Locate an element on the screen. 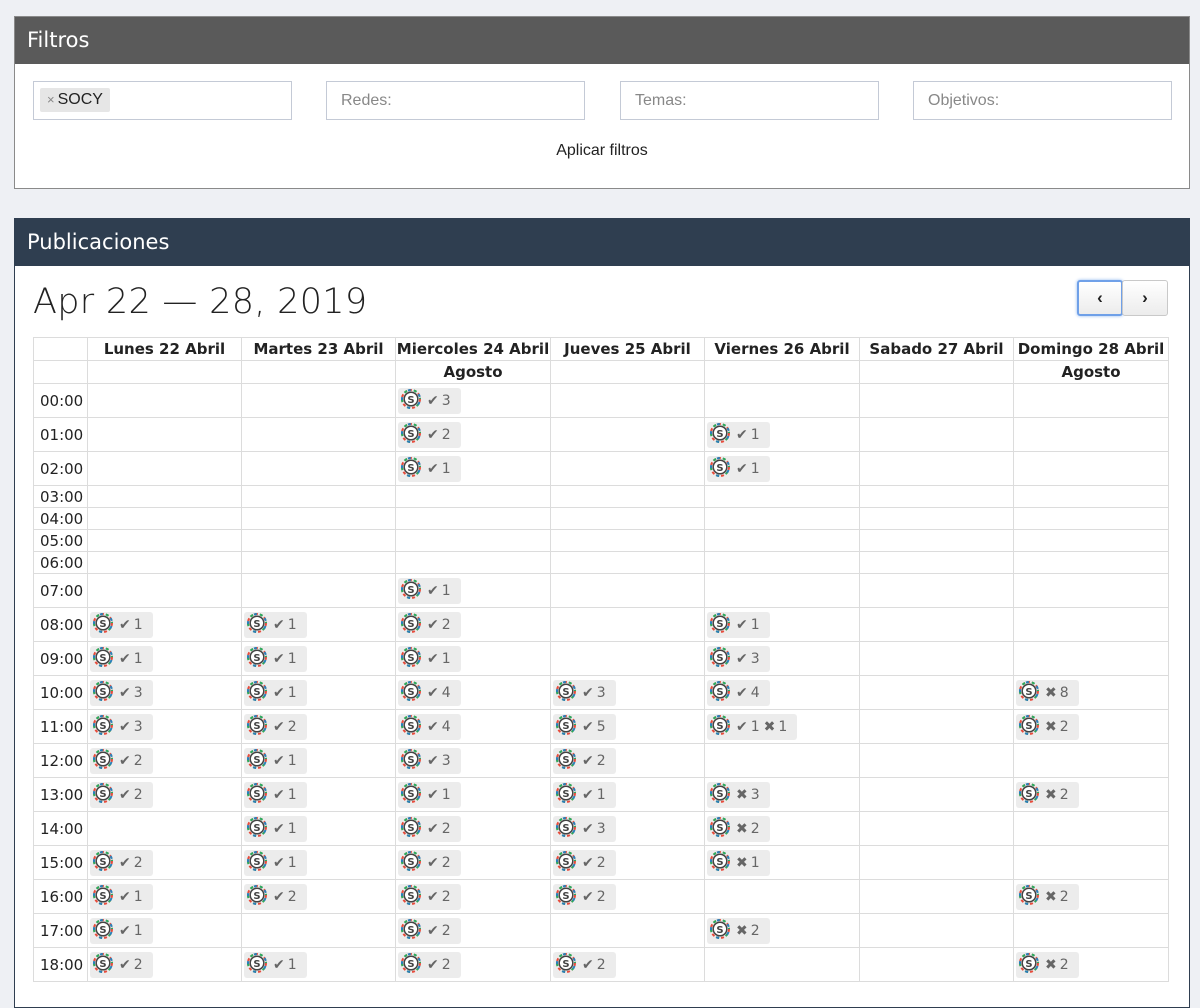 The height and width of the screenshot is (1008, 1200). publication-badge: S ✔ 1 ✖ 1 is located at coordinates (752, 726).